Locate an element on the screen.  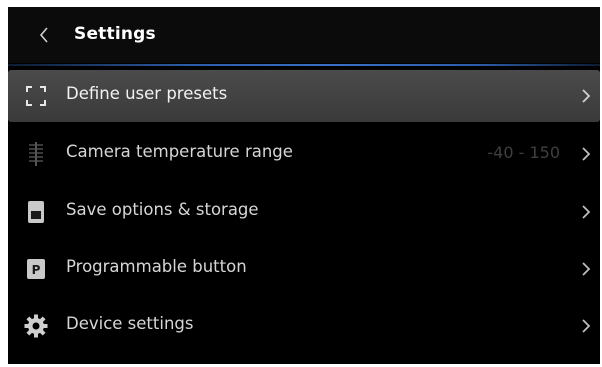
back-chevron-icon is located at coordinates (46, 35).